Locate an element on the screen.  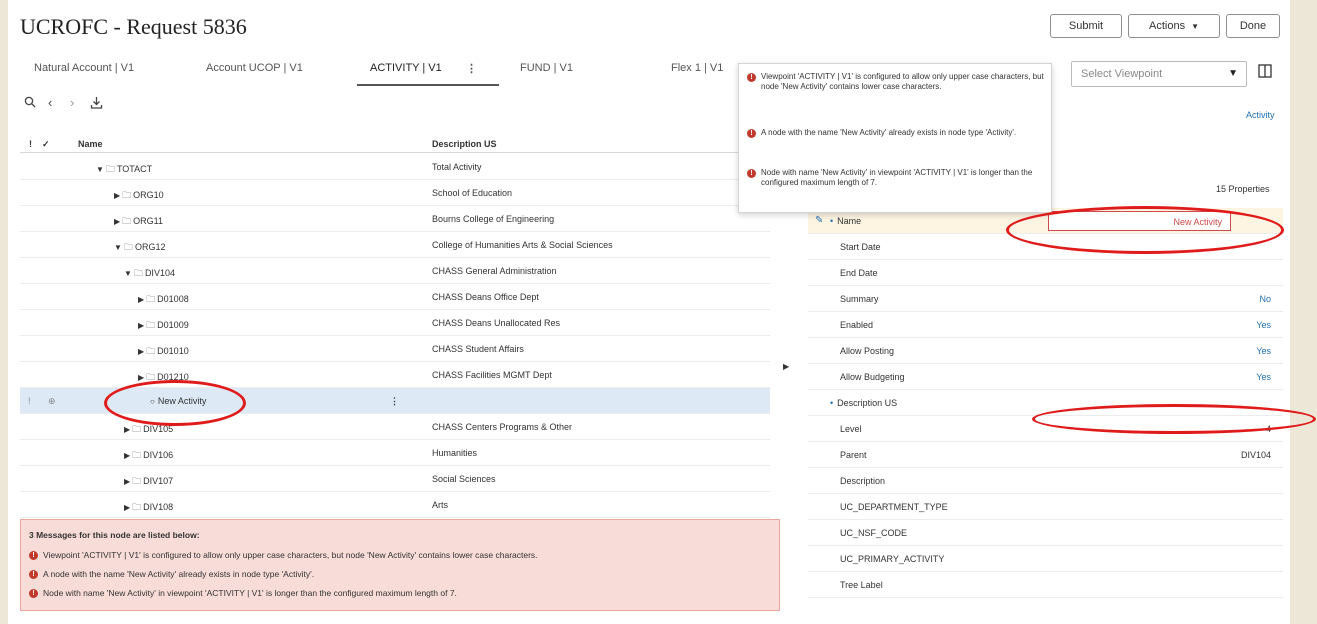
tree-row: ▼ 🗀 TOTACT Total Activity is located at coordinates (395, 167).